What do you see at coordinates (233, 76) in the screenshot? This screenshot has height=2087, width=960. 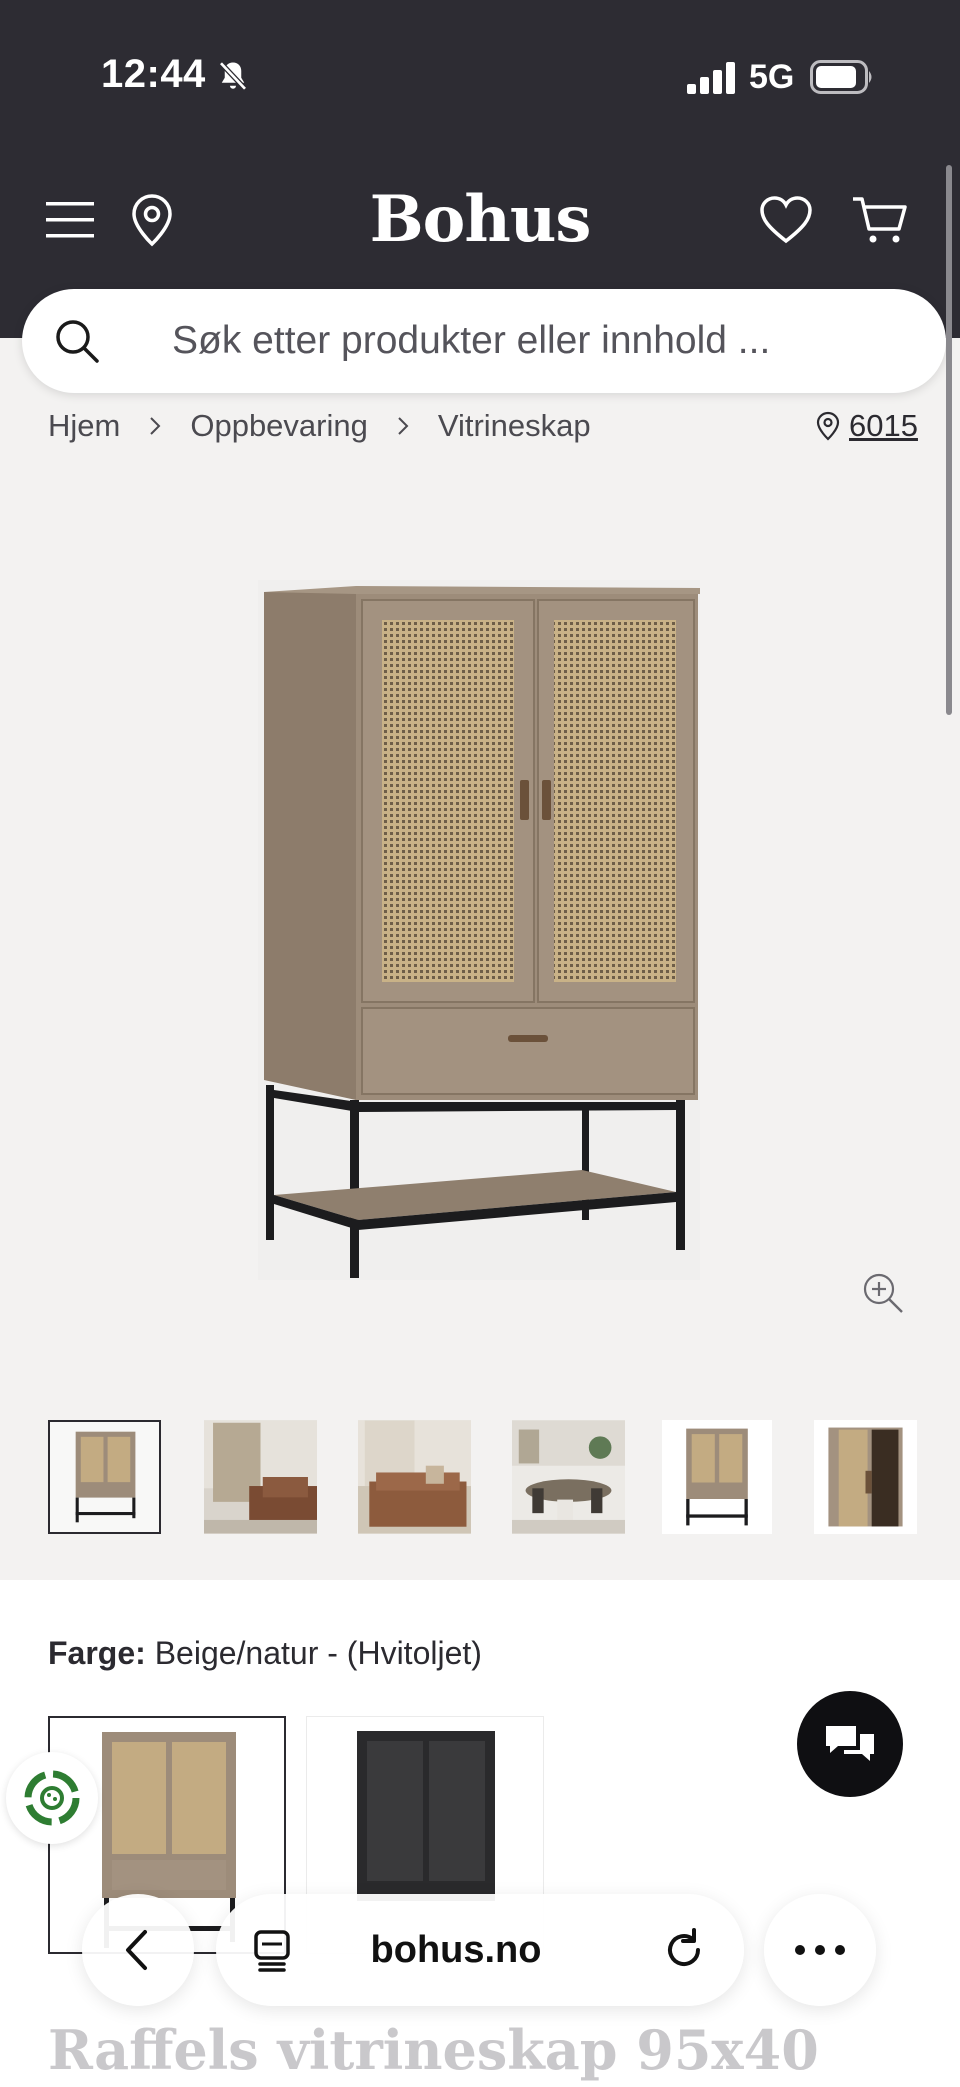 I see `bell-muted-icon` at bounding box center [233, 76].